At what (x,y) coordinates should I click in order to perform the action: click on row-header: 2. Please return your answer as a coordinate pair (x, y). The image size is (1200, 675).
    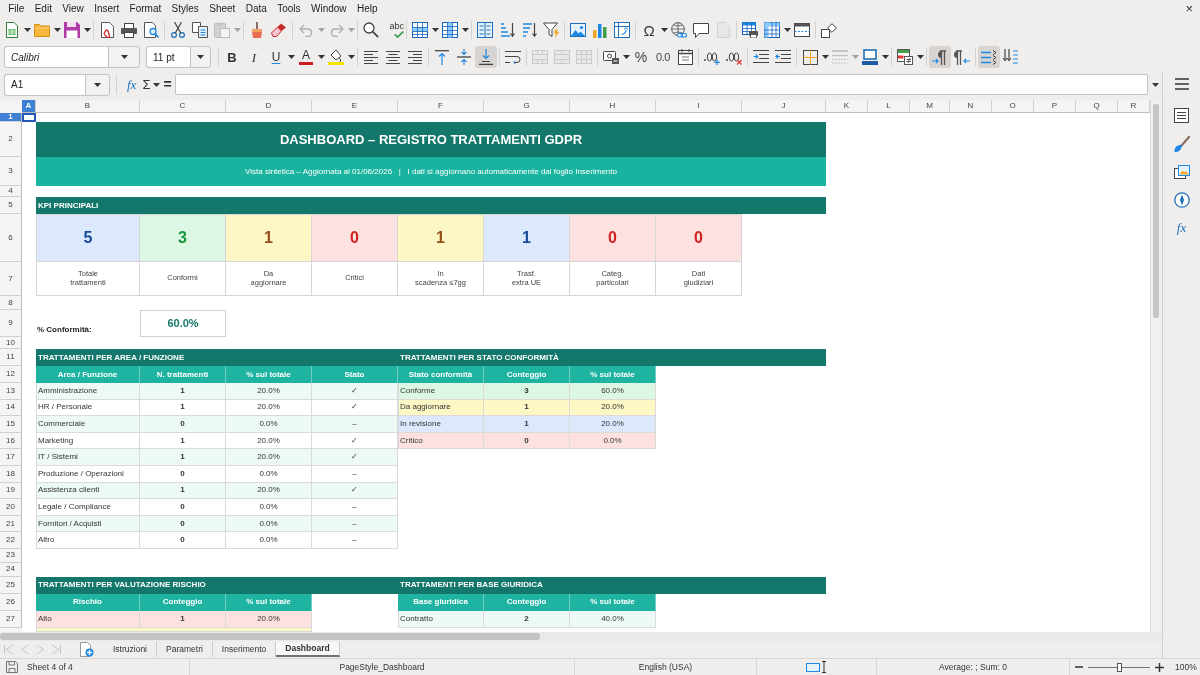
    Looking at the image, I should click on (11, 139).